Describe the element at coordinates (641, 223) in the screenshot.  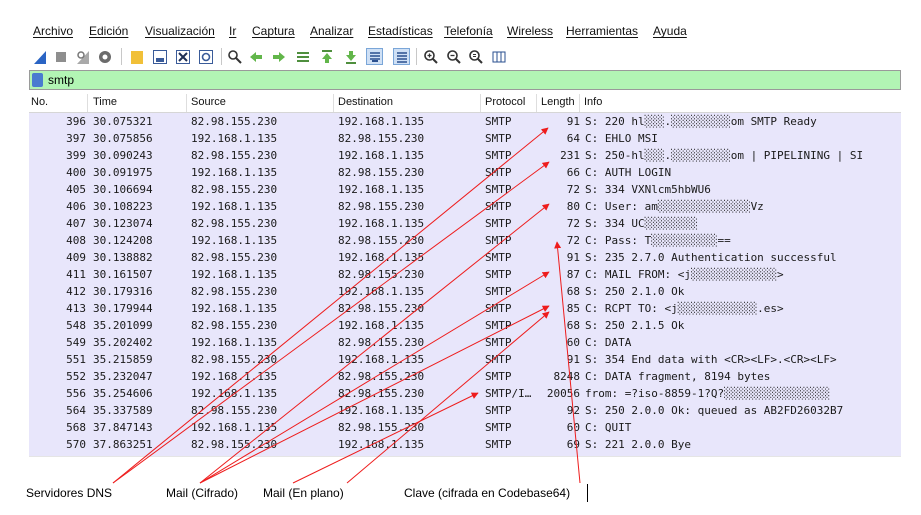
I see `packet-info-cell: S: 334 UC░░░░░░░░` at that location.